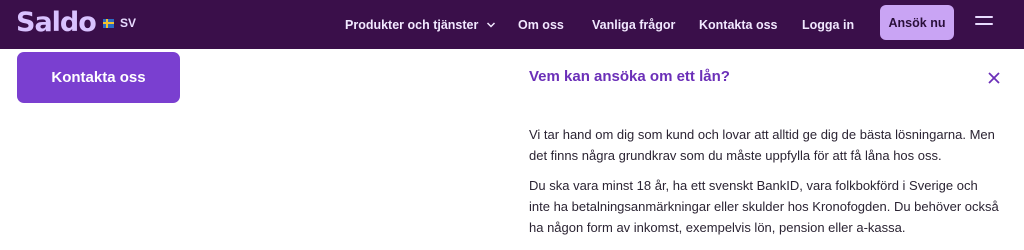 The height and width of the screenshot is (250, 1024). I want to click on nav-about-us: Om oss, so click(541, 24).